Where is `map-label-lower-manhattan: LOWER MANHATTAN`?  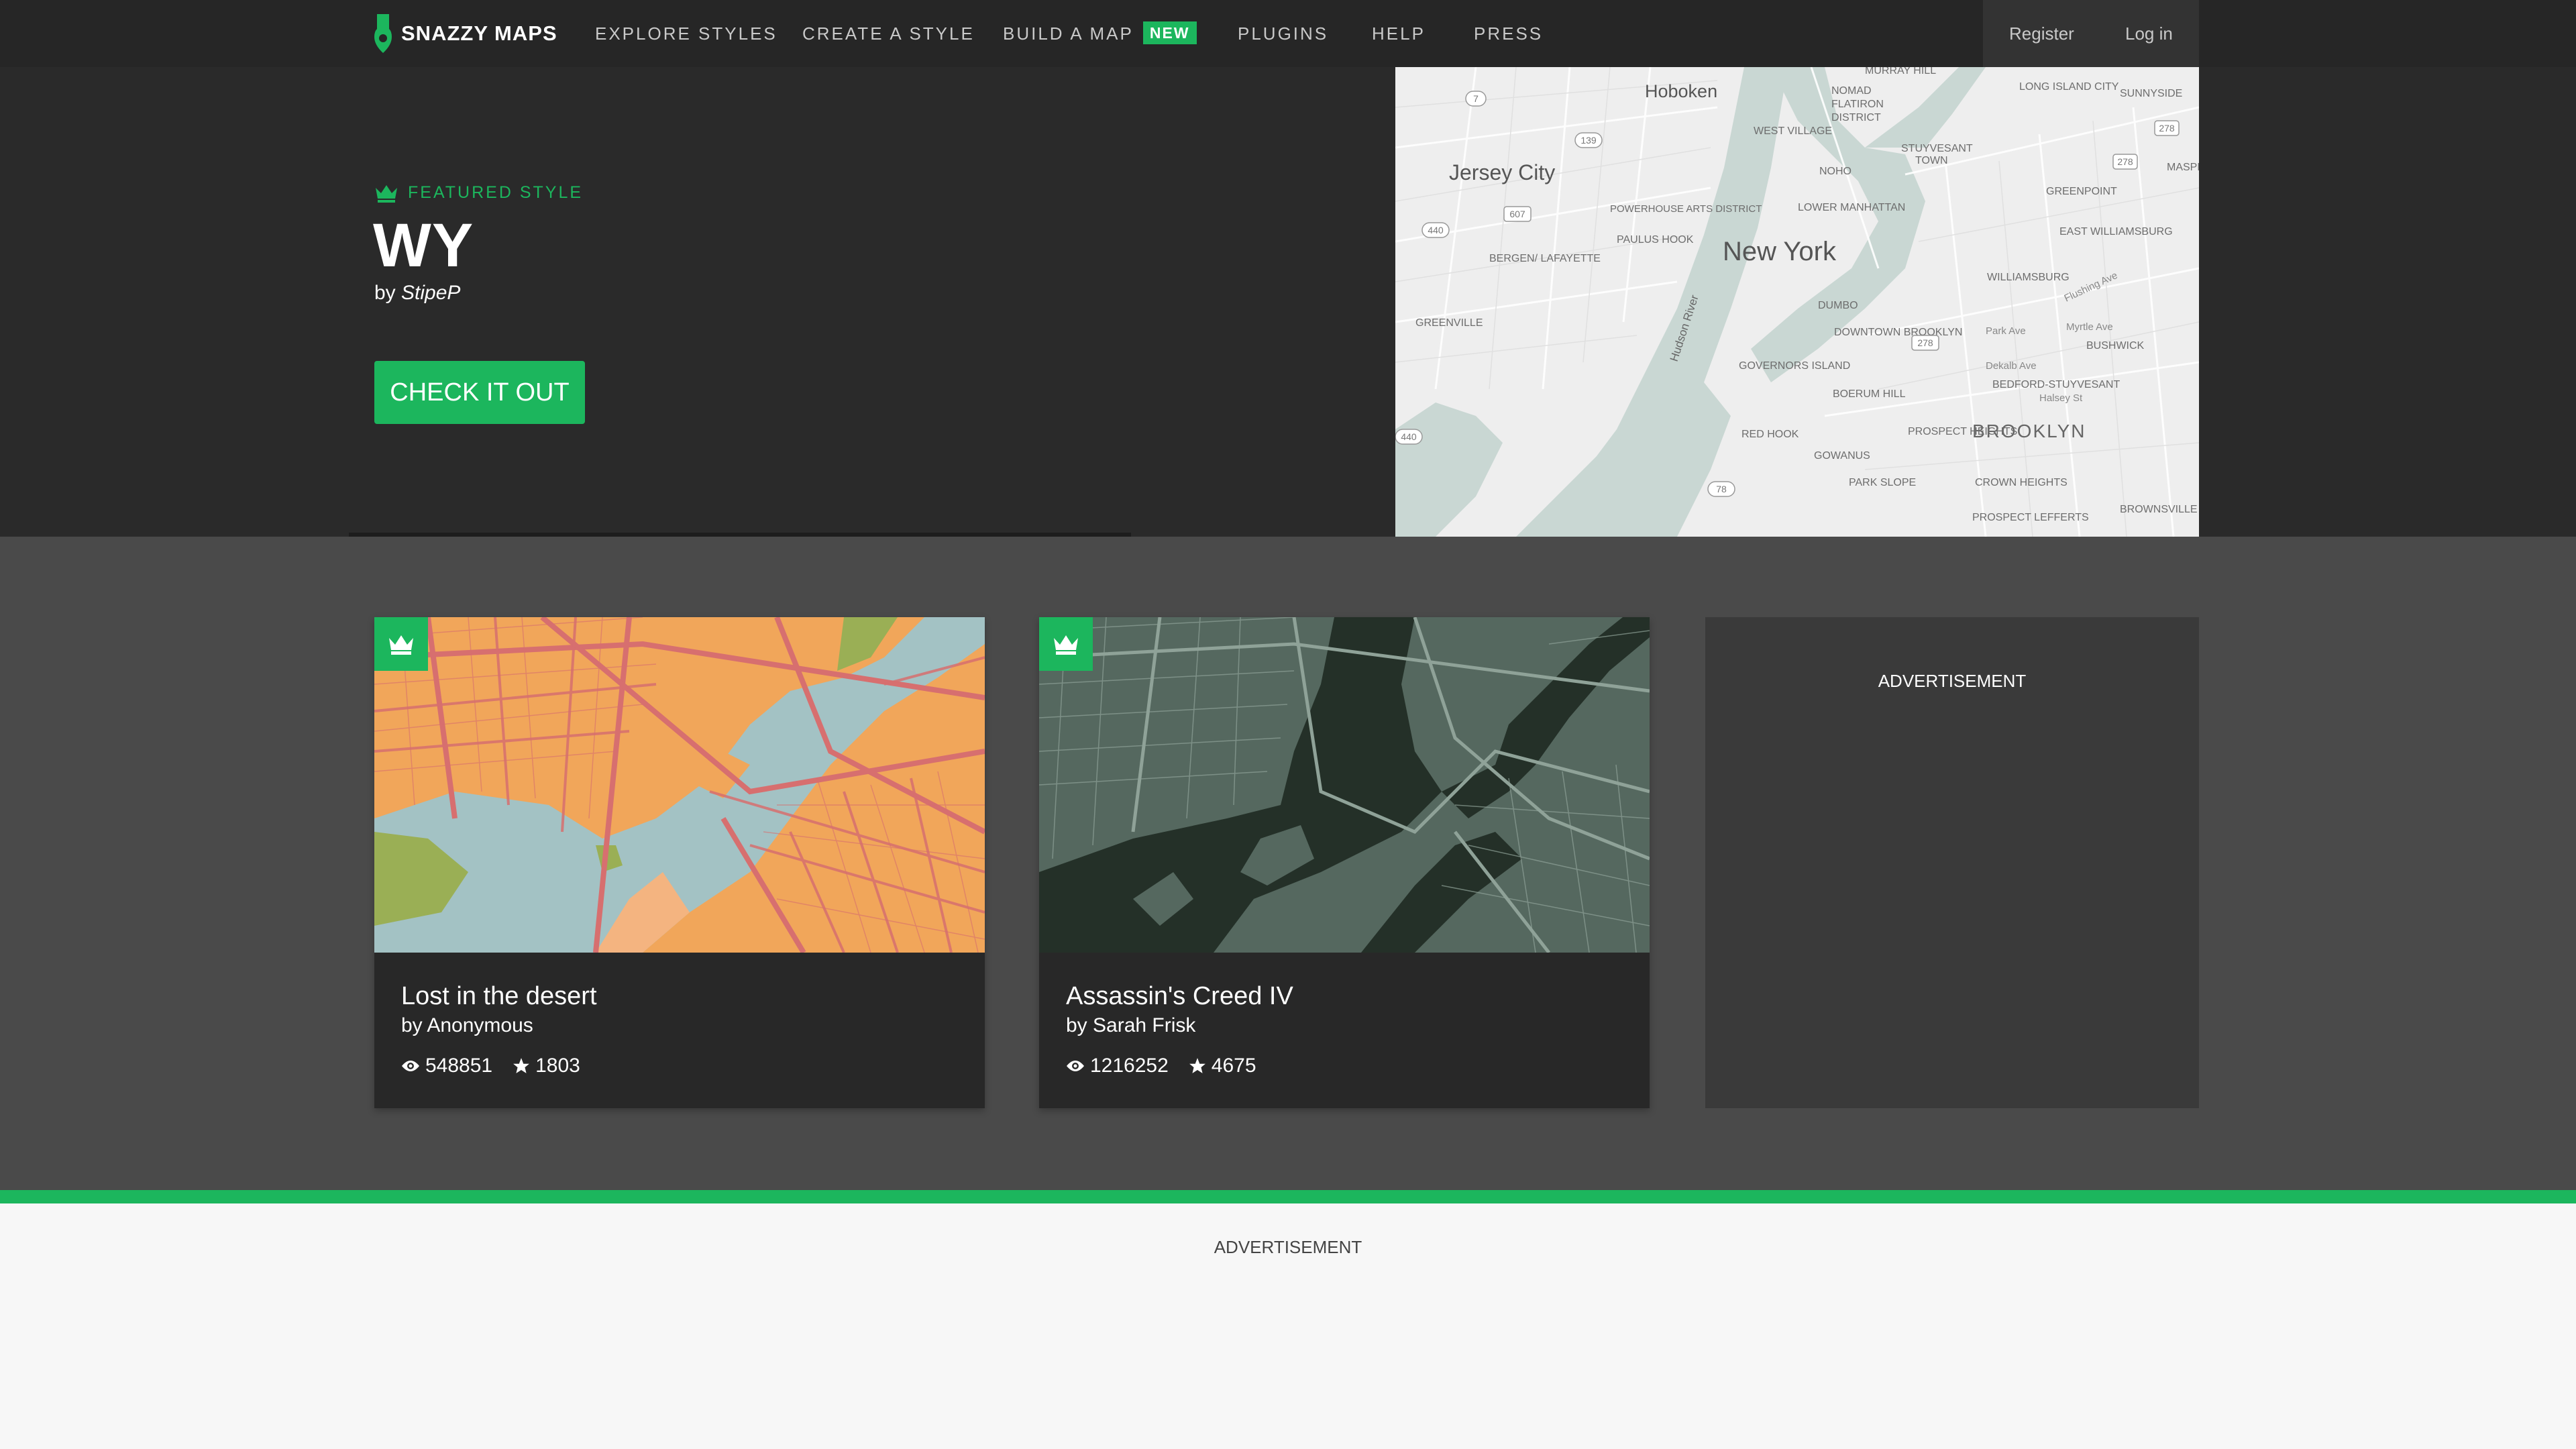
map-label-lower-manhattan: LOWER MANHATTAN is located at coordinates (1851, 207).